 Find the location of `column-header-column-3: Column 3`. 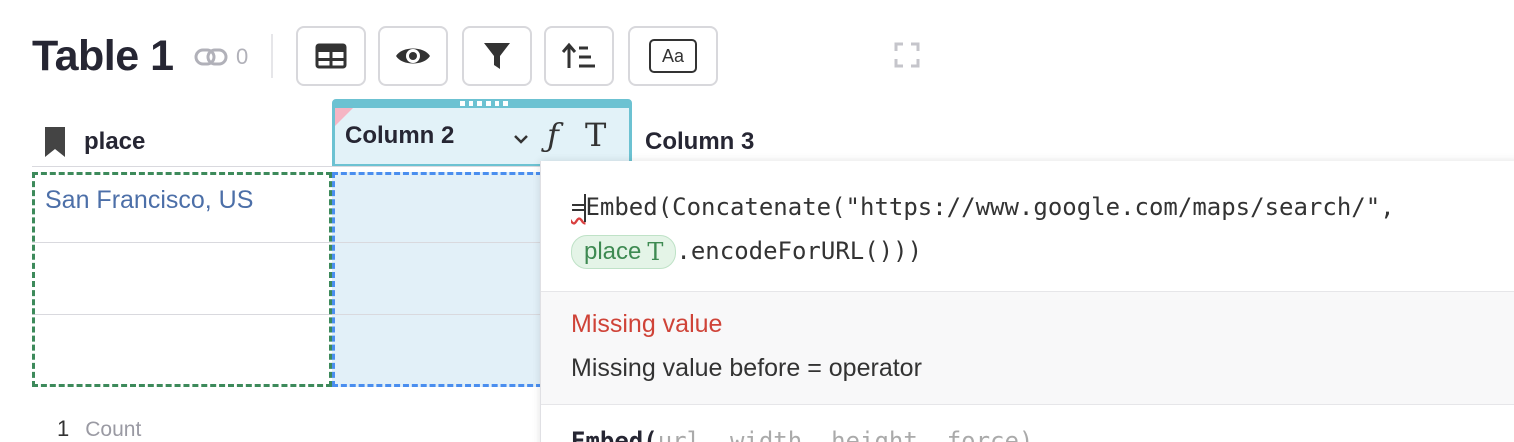

column-header-column-3: Column 3 is located at coordinates (699, 142).